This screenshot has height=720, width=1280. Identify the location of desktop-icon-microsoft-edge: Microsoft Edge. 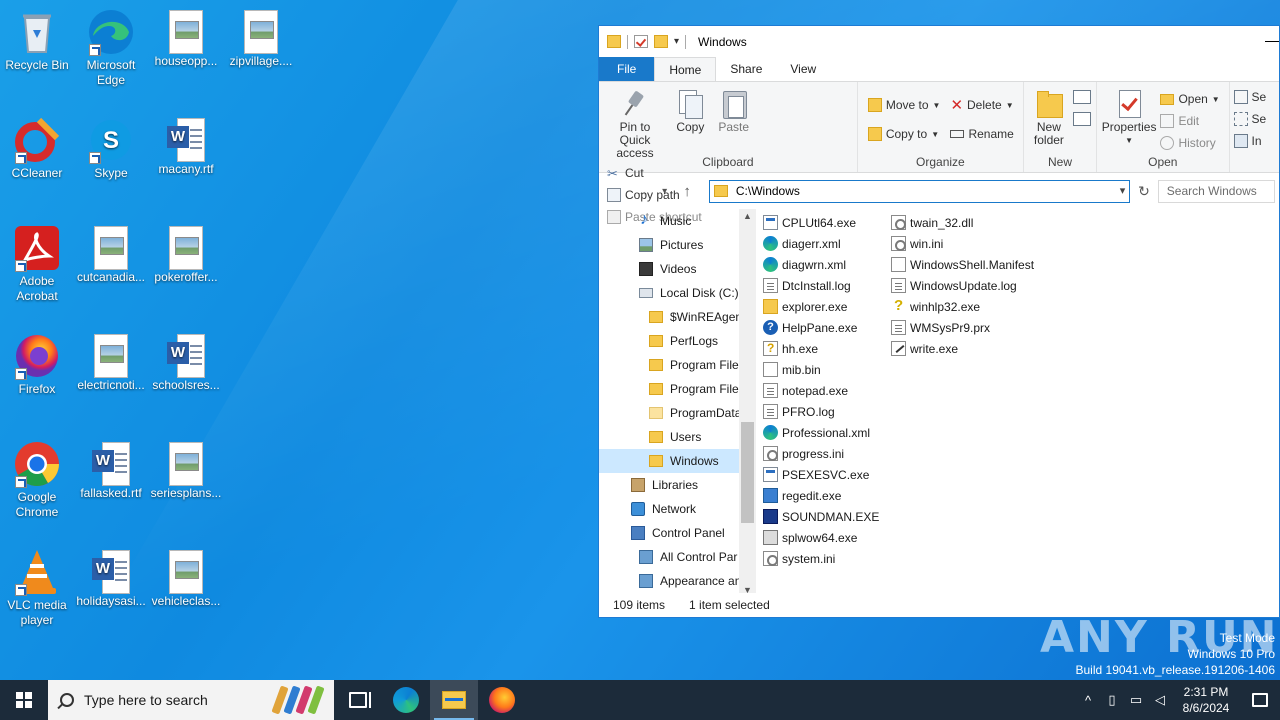
(111, 48).